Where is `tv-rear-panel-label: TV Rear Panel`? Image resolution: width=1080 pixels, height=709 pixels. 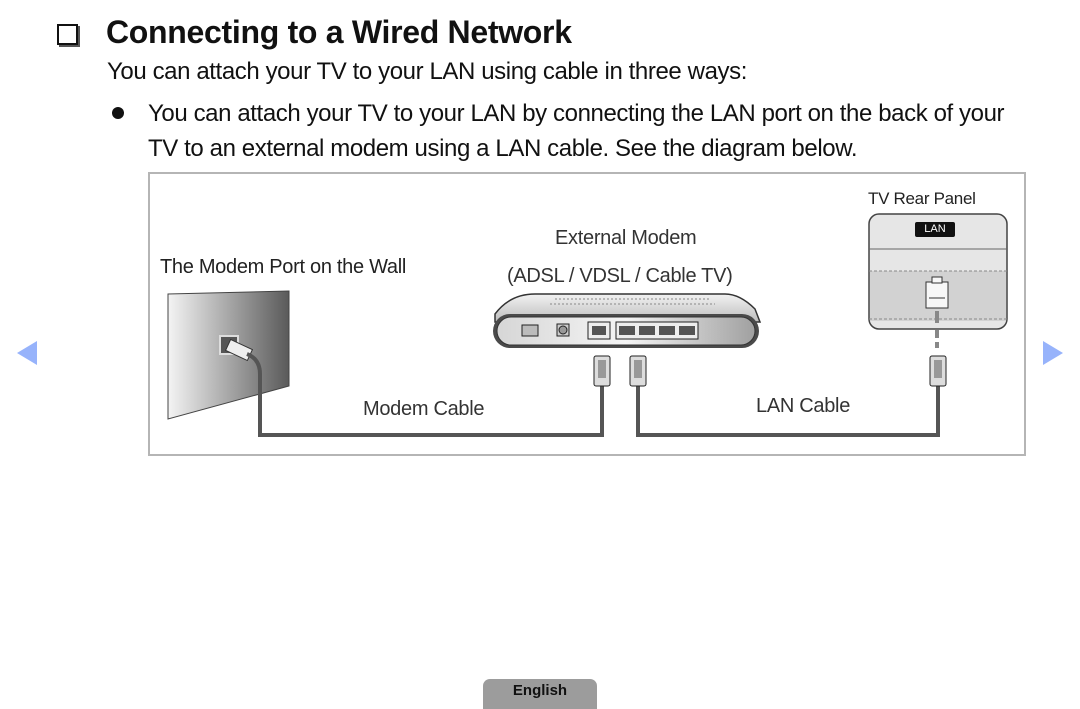 tv-rear-panel-label: TV Rear Panel is located at coordinates (922, 198).